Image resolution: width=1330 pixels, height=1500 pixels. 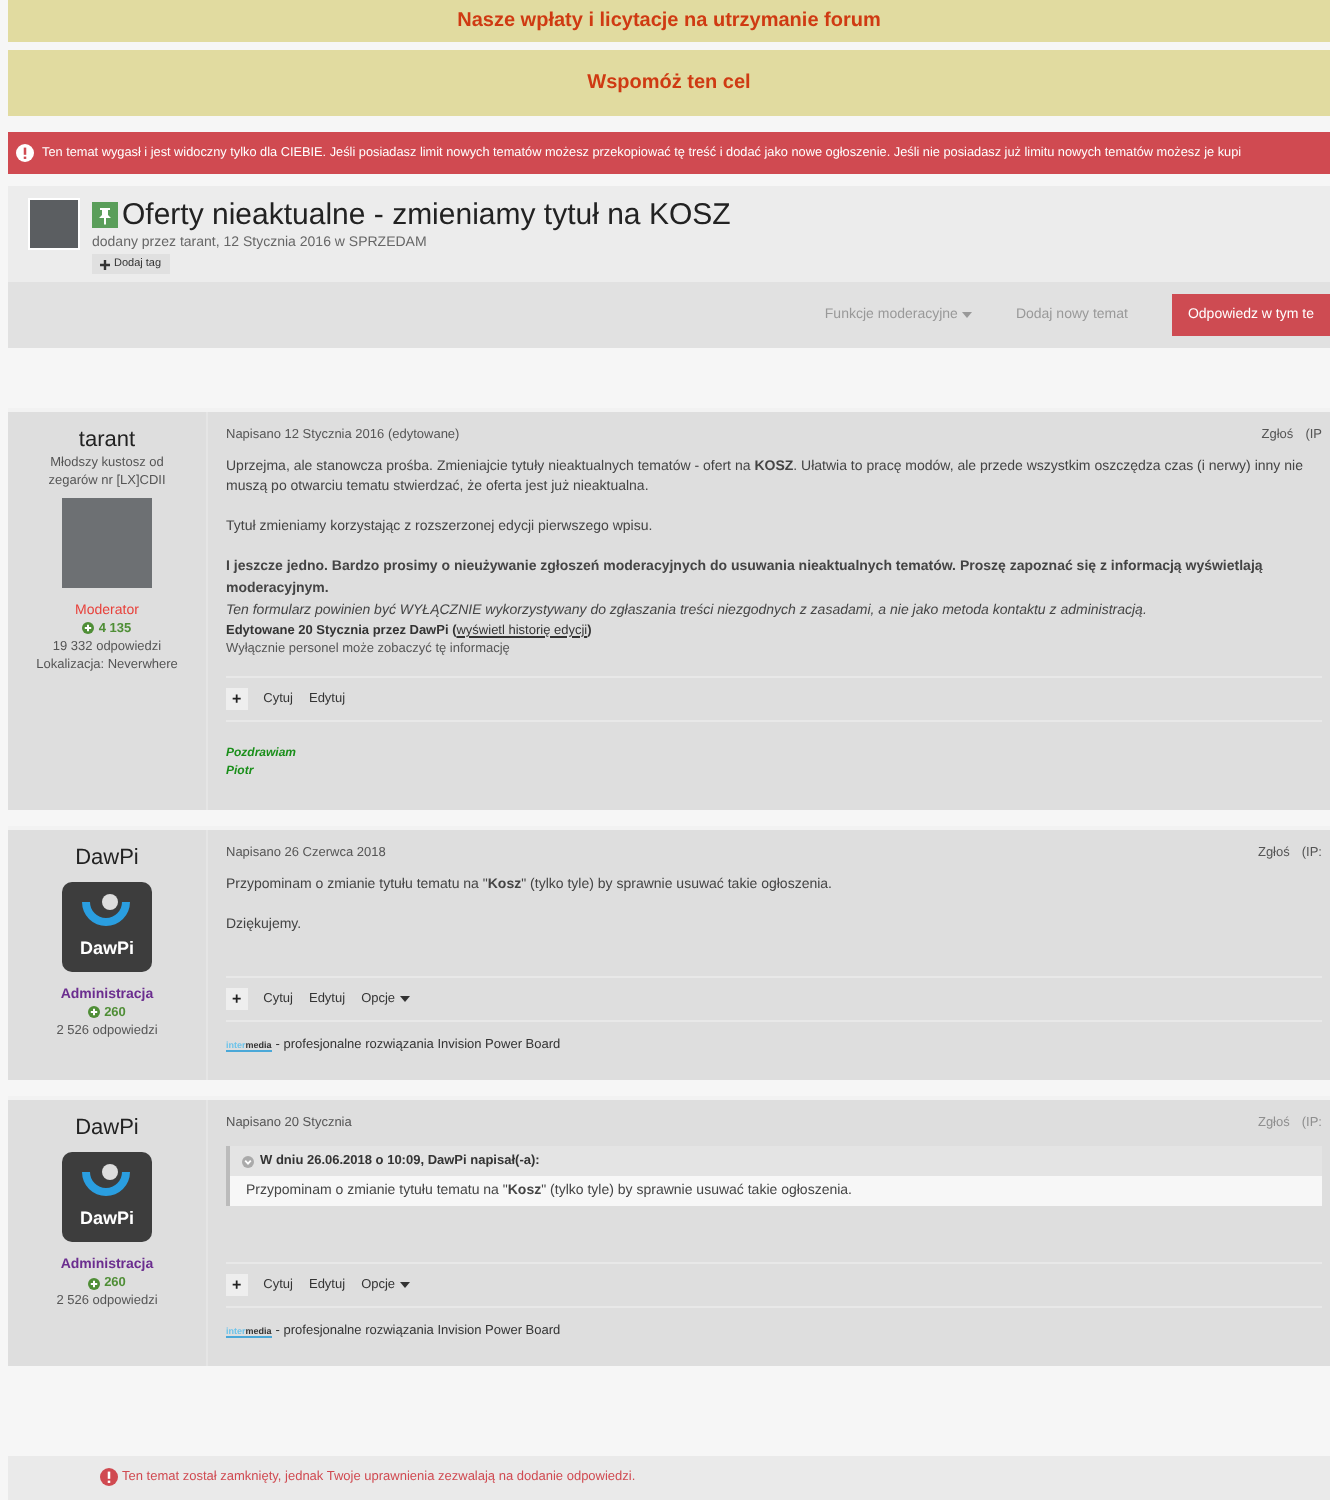 I want to click on topic-title: Oferty nieaktualne - zmieniamy tytuł na KOSZ, so click(x=426, y=215).